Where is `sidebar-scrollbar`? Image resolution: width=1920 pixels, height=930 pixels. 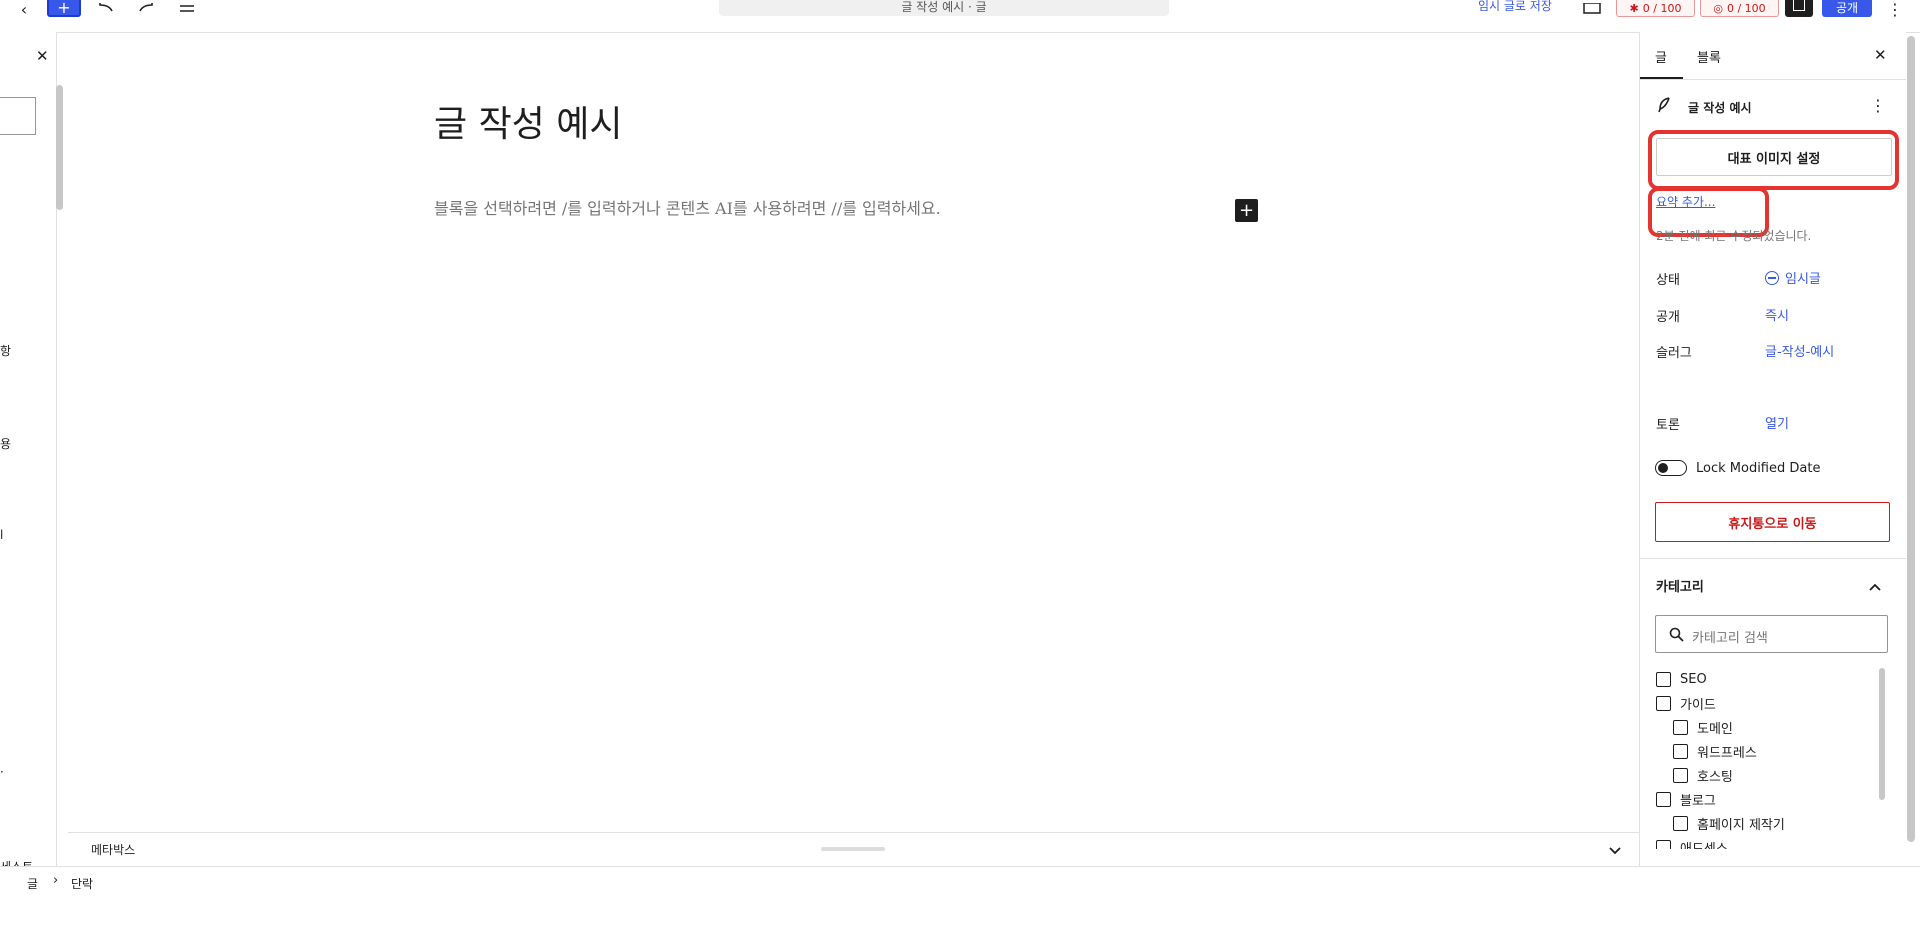 sidebar-scrollbar is located at coordinates (1911, 439).